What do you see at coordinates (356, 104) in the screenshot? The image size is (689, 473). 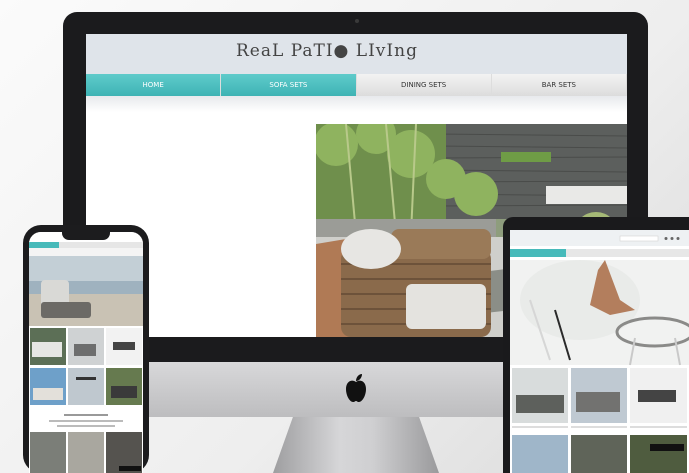 I see `nav-shadow` at bounding box center [356, 104].